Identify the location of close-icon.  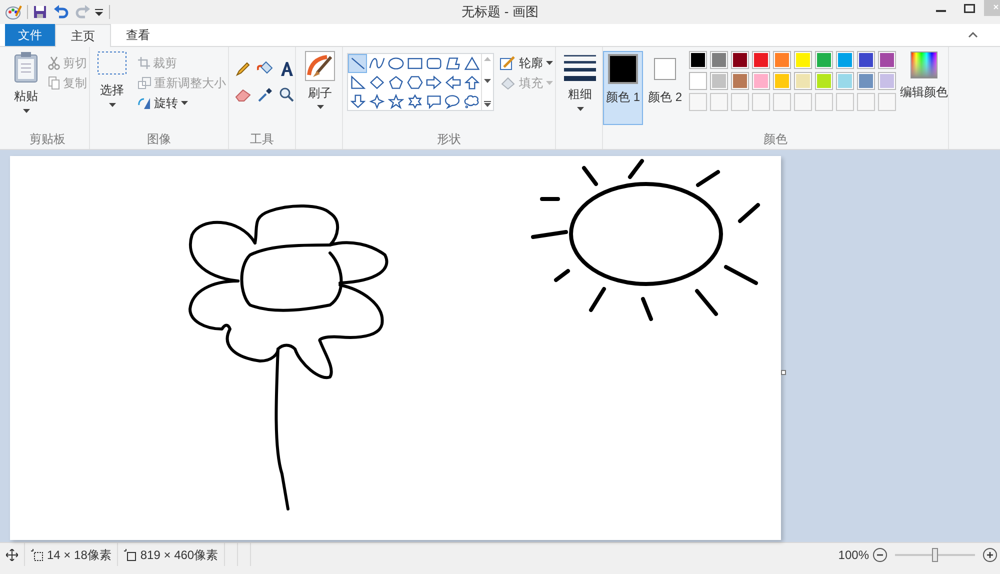
(992, 8).